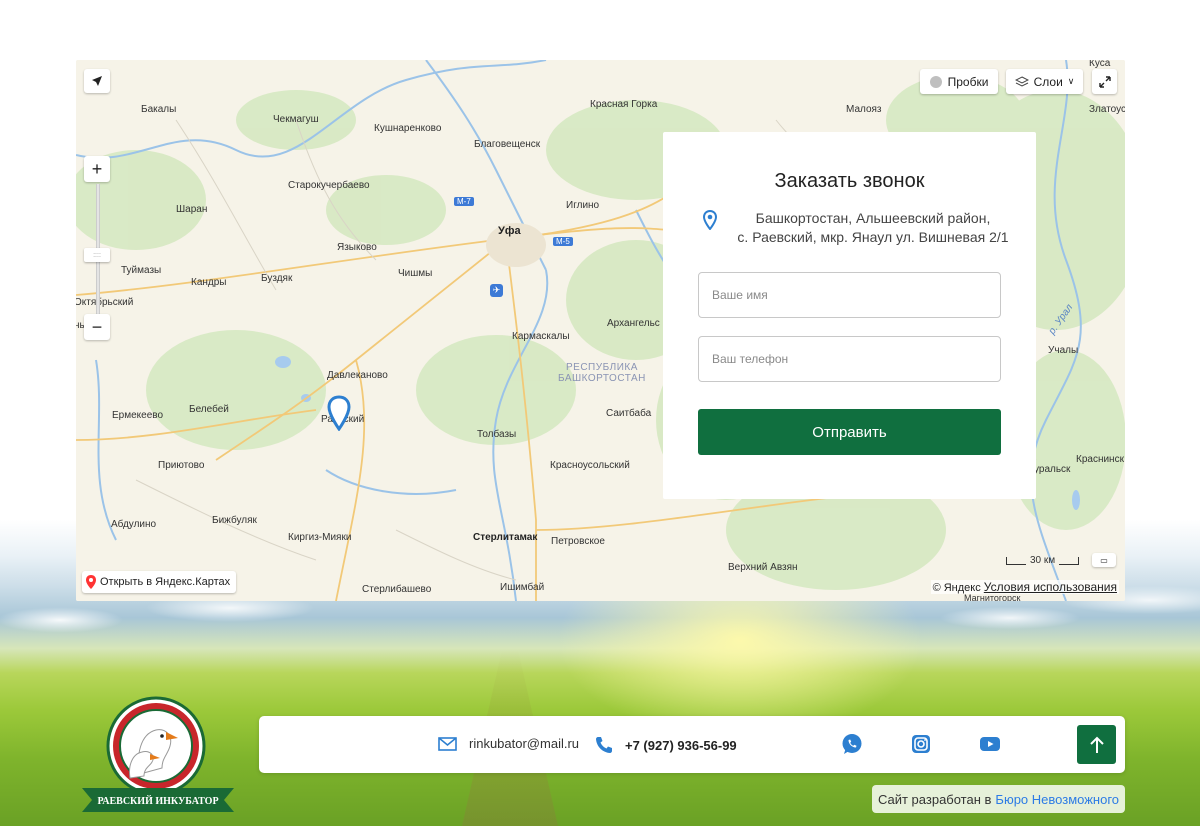  I want to click on ruler-icon: ▭, so click(1104, 560).